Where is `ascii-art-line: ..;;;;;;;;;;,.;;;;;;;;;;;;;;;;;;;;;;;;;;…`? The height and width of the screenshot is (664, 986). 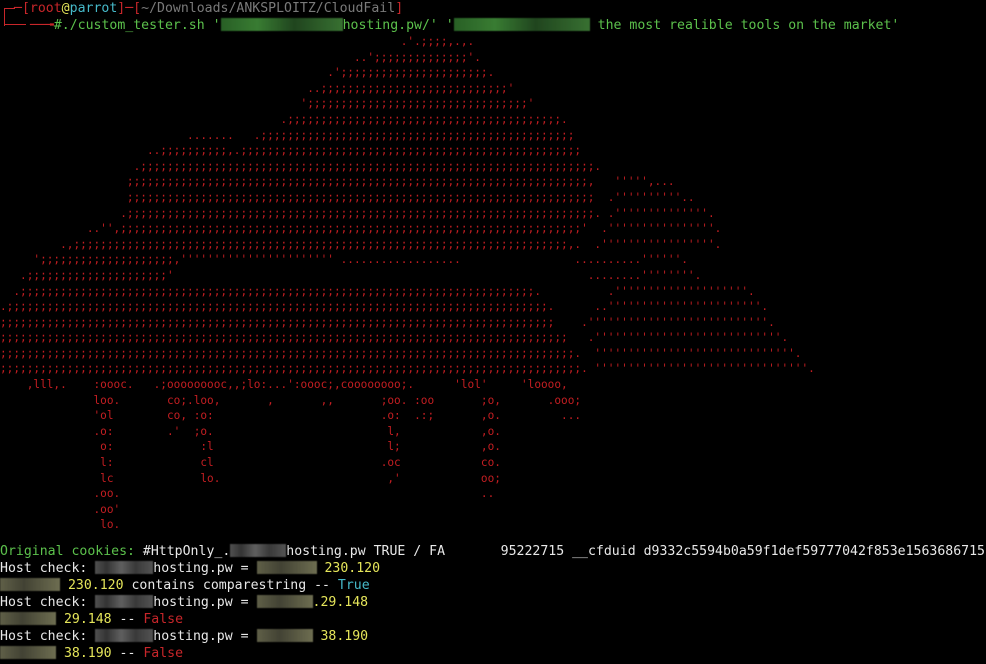
ascii-art-line: ..;;;;;;;;;;,.;;;;;;;;;;;;;;;;;;;;;;;;;;… is located at coordinates (291, 151).